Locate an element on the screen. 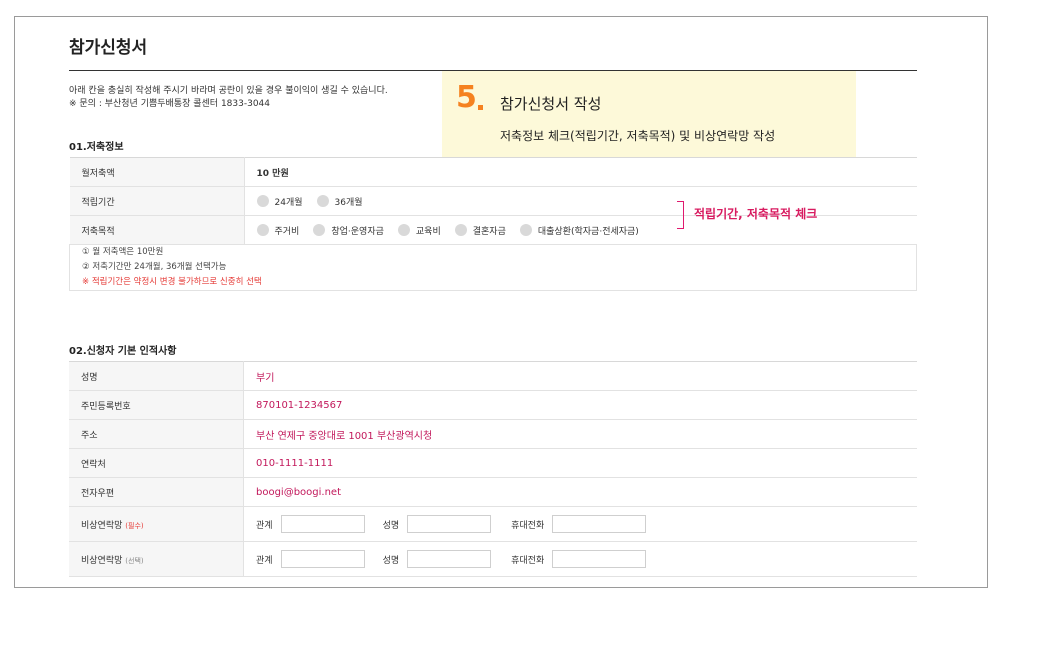 The width and height of the screenshot is (1045, 672). purpose-label: 저축목적 is located at coordinates (157, 230).